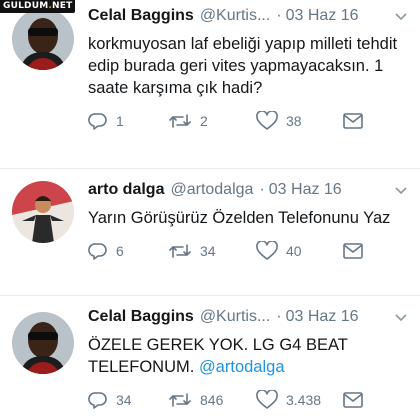 The height and width of the screenshot is (420, 420). I want to click on retweet-button: 846, so click(212, 400).